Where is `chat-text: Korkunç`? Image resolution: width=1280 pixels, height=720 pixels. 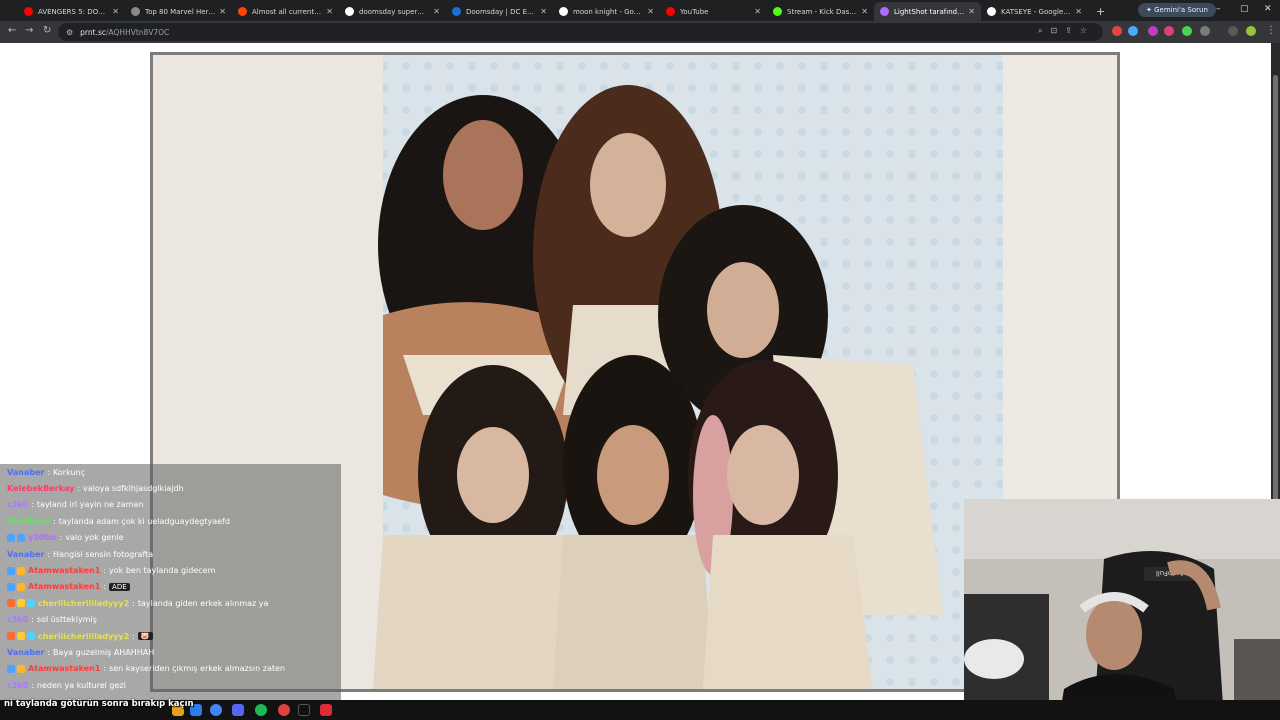
chat-text: Korkunç is located at coordinates (69, 472).